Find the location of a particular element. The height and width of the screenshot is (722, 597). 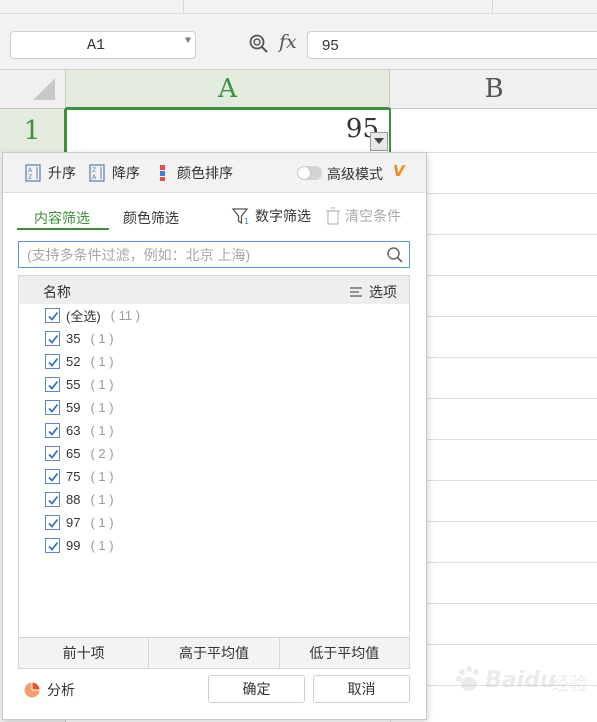

search-box is located at coordinates (214, 254).